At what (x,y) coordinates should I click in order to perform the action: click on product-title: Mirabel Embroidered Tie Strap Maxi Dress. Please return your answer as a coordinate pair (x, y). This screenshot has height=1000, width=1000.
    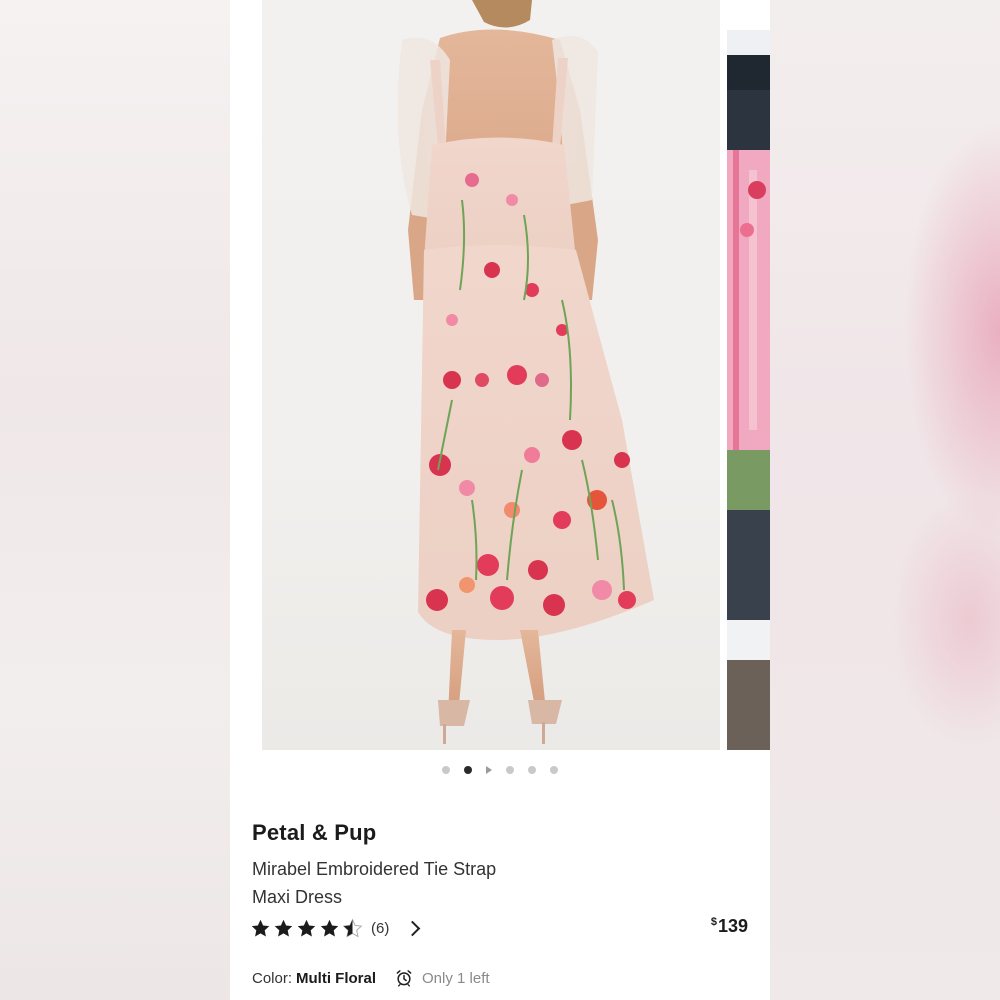
    Looking at the image, I should click on (412, 883).